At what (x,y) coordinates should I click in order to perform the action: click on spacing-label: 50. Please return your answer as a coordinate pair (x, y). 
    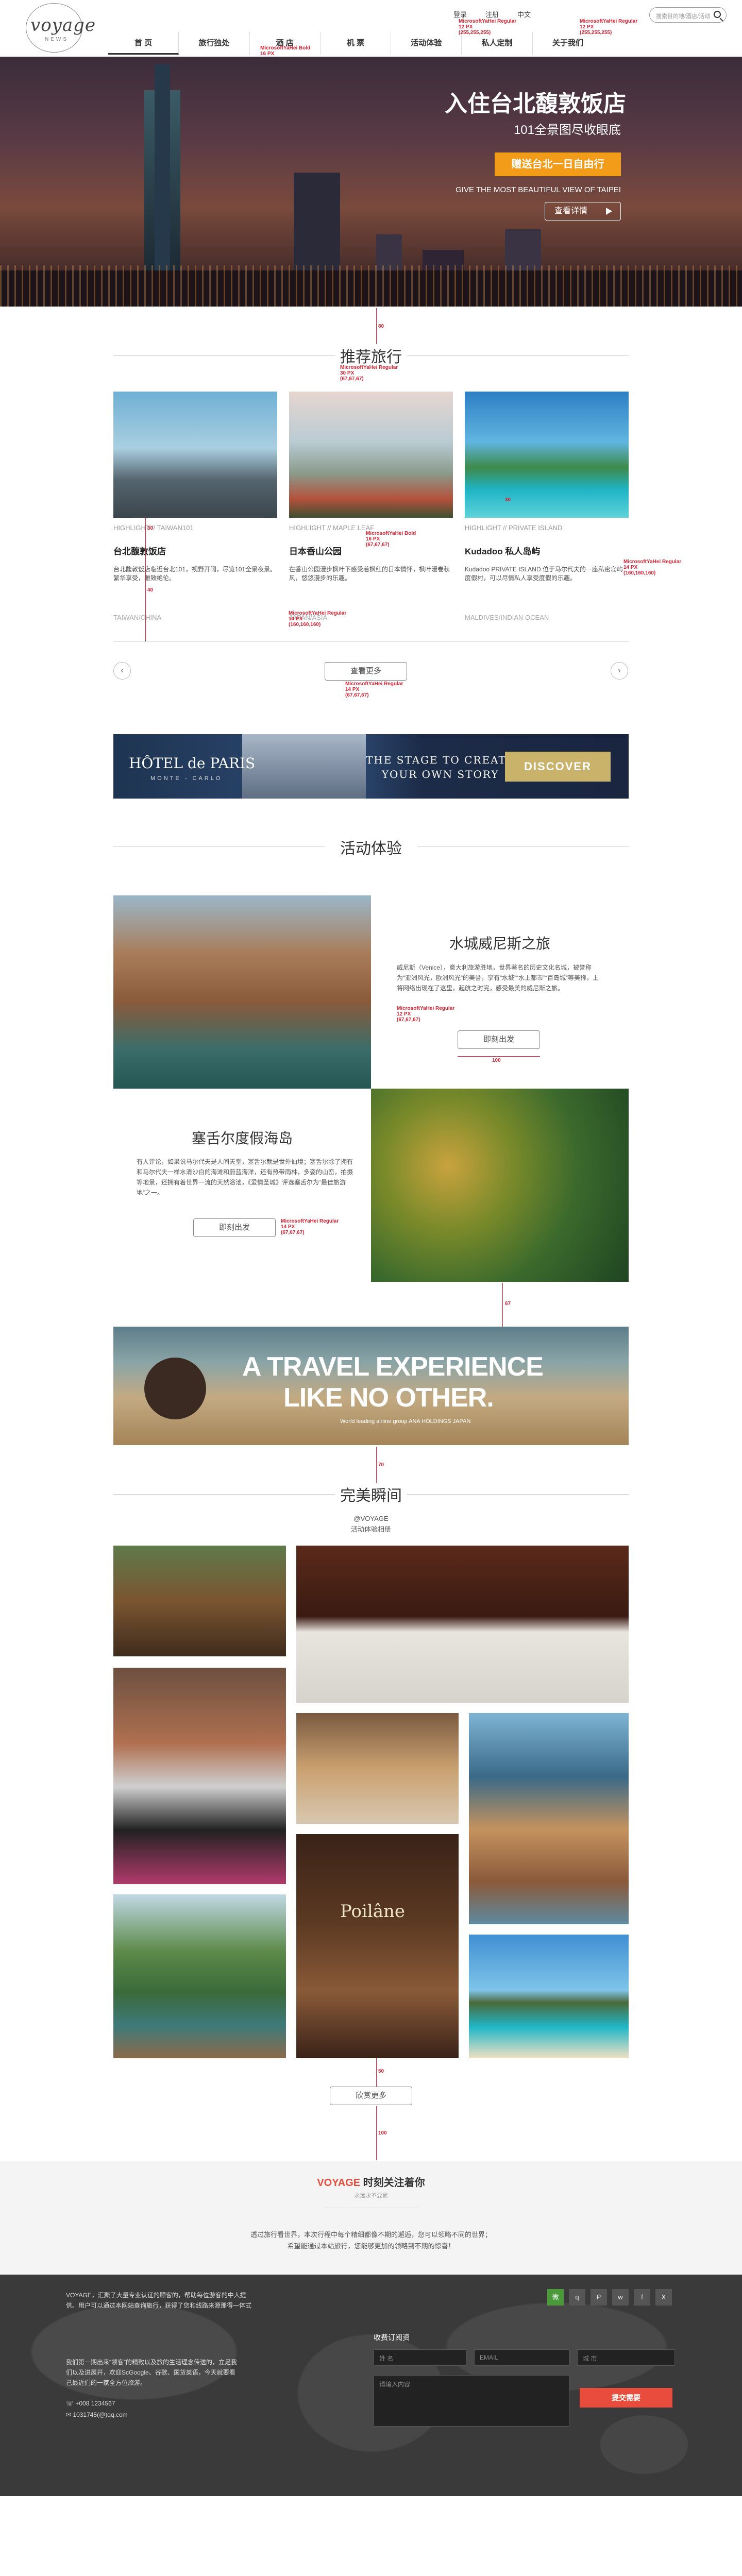
    Looking at the image, I should click on (381, 2071).